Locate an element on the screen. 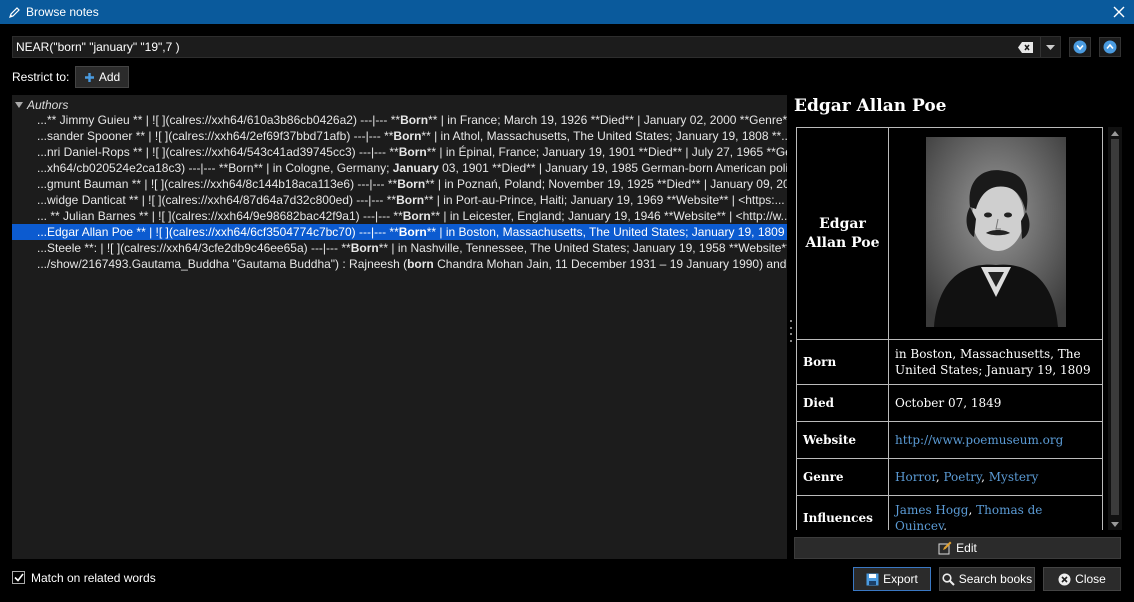 This screenshot has height=602, width=1134. name-cell: Edgar Allan Poe is located at coordinates (842, 233).